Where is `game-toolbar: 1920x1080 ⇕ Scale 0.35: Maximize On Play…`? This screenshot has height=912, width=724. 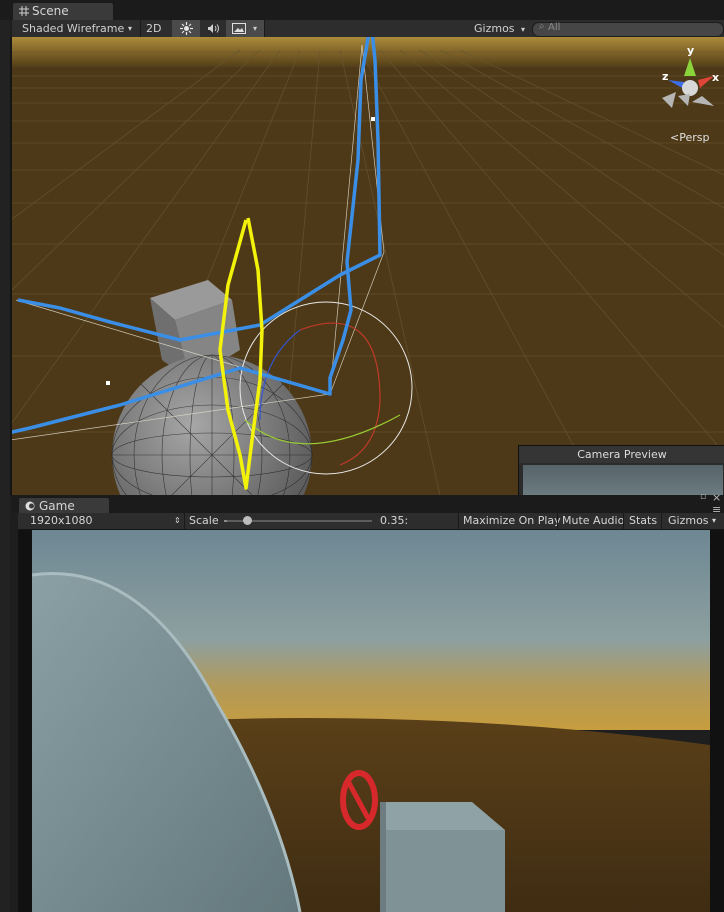
game-toolbar: 1920x1080 ⇕ Scale 0.35: Maximize On Play… is located at coordinates (371, 521).